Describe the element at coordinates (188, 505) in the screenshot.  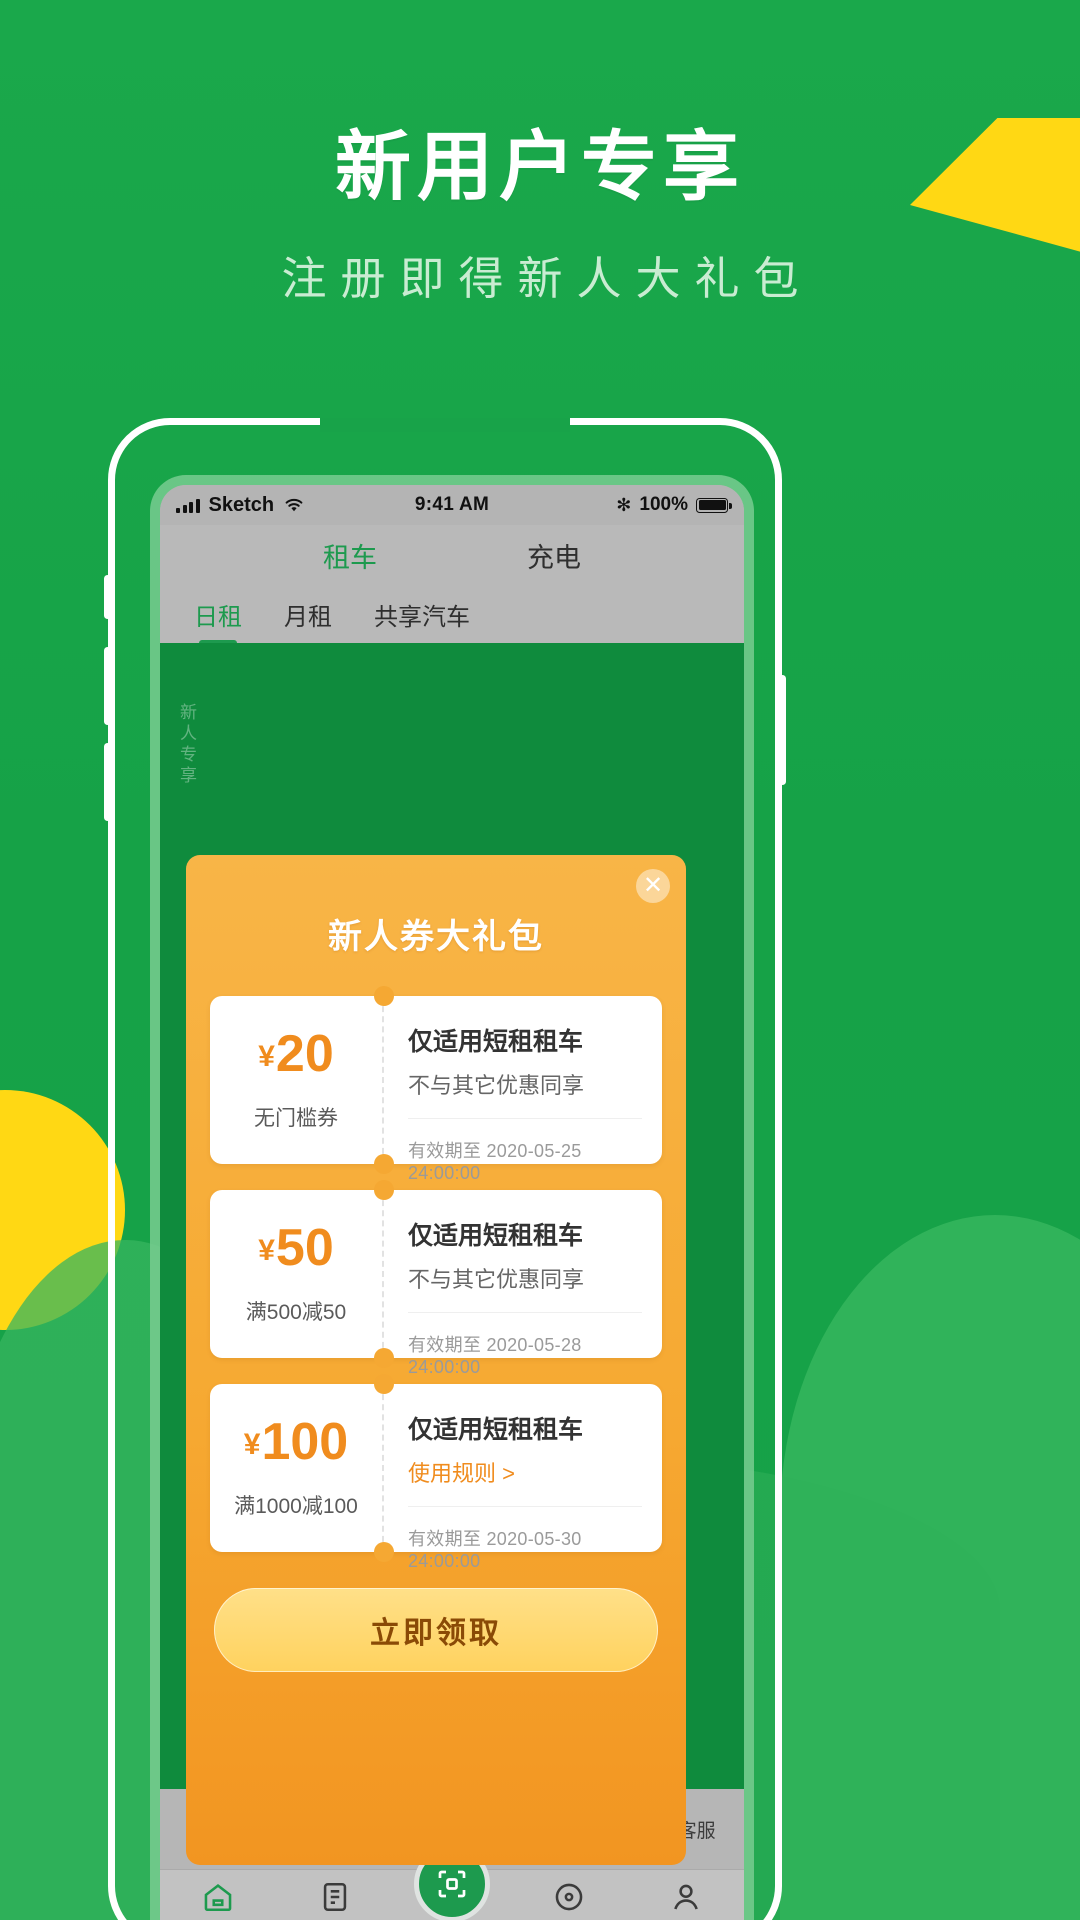
I see `signal-bars-icon` at that location.